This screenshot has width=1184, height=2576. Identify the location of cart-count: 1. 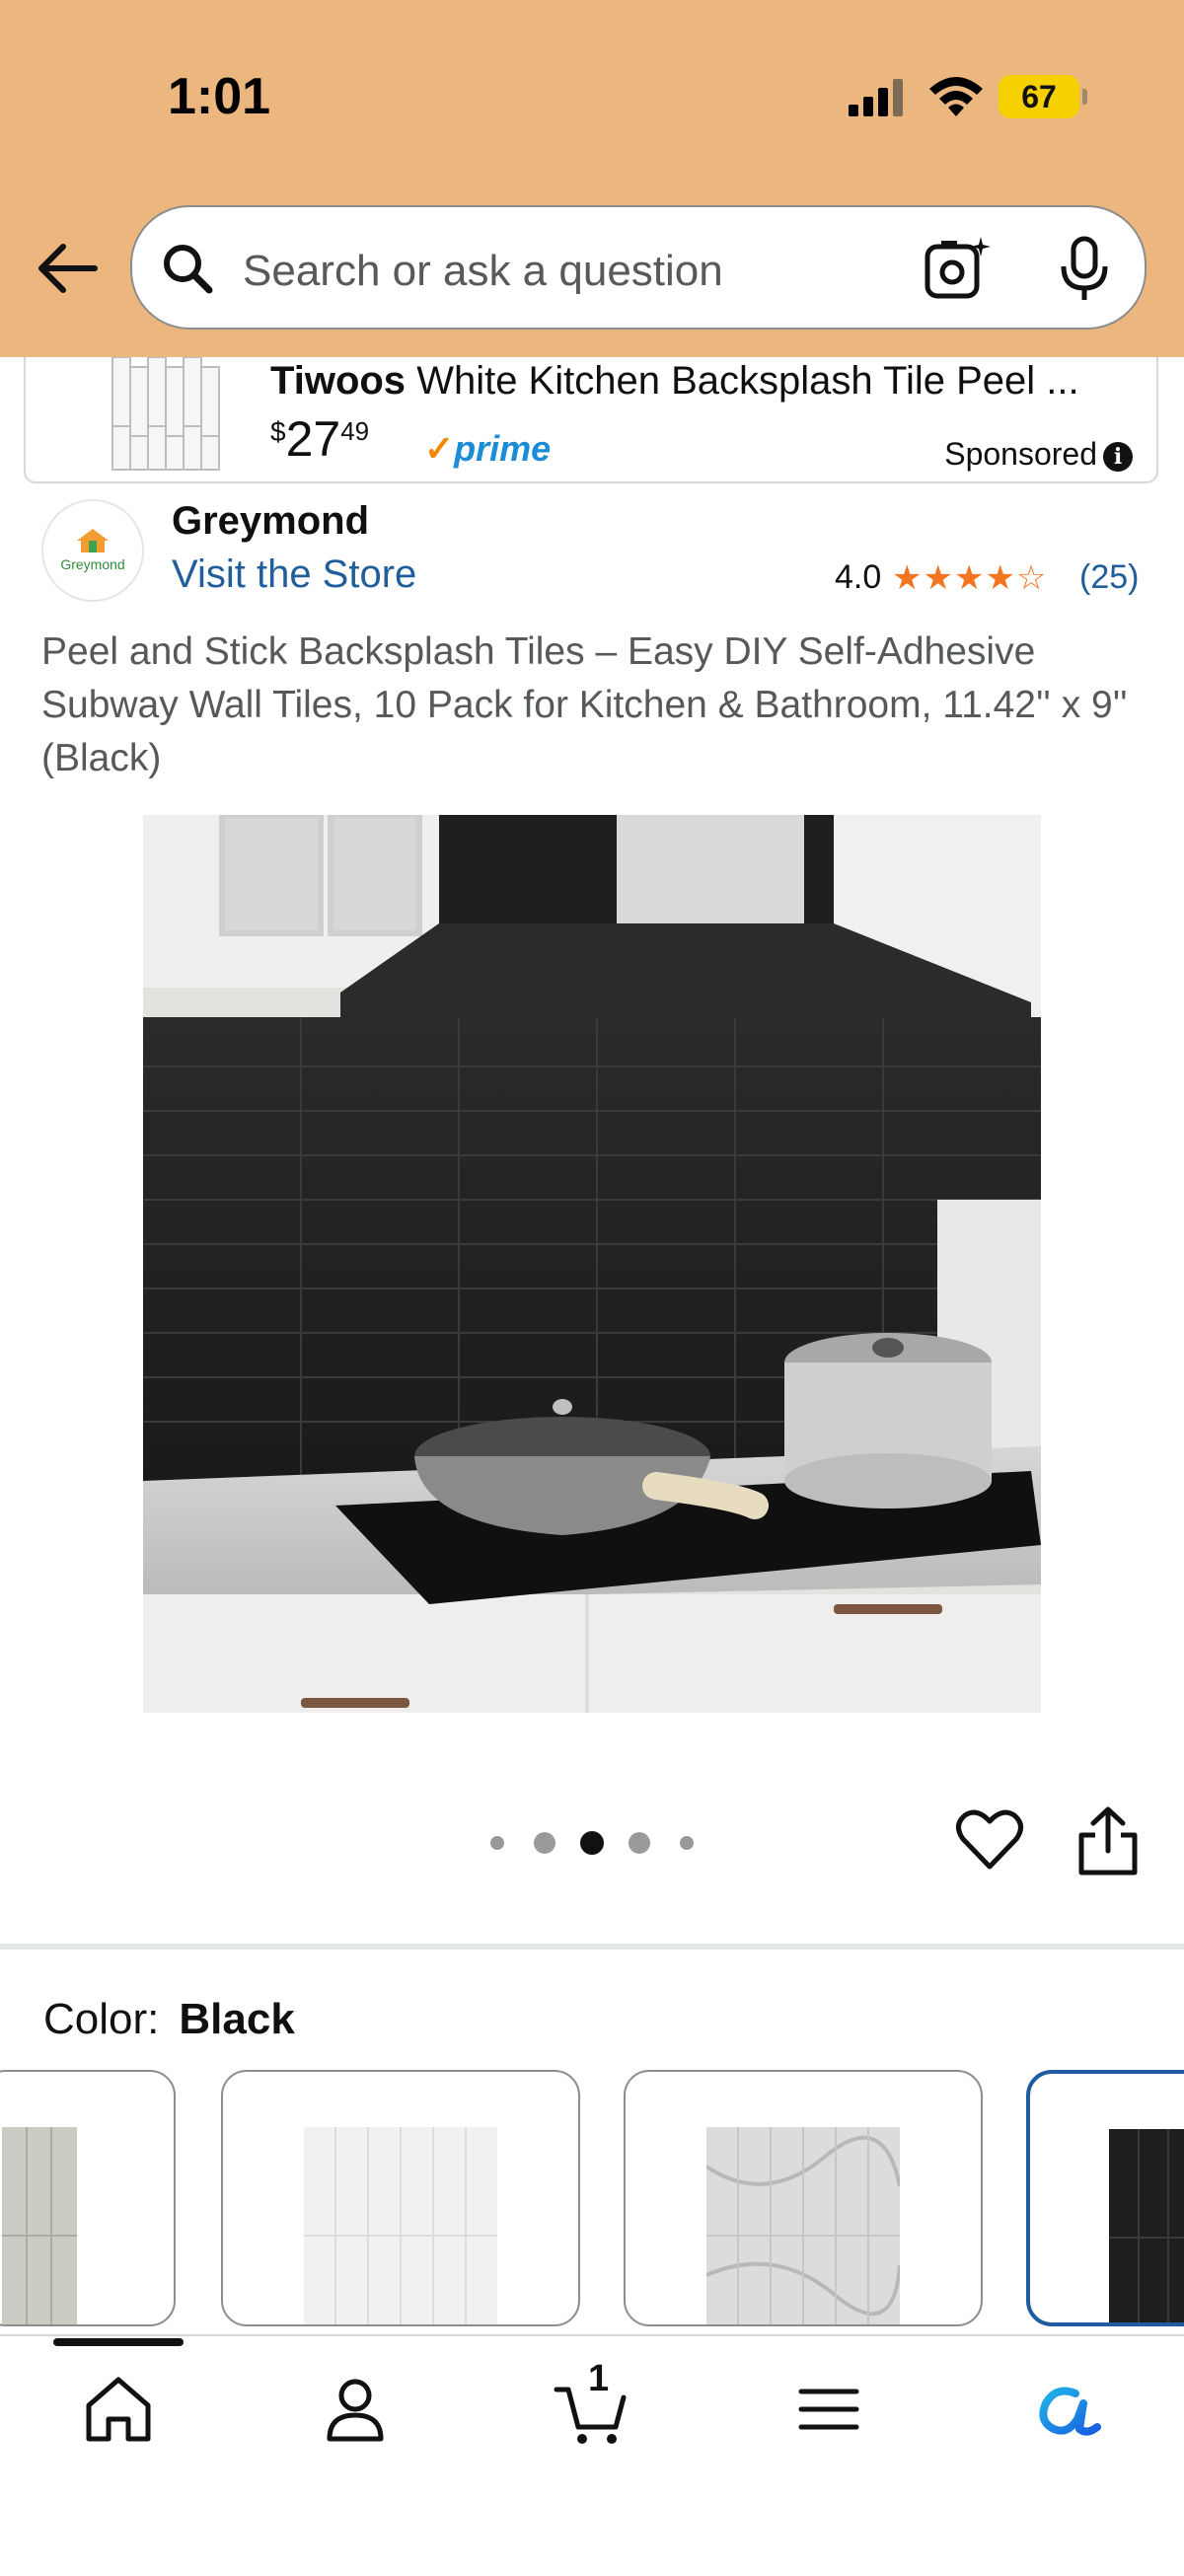
(599, 2378).